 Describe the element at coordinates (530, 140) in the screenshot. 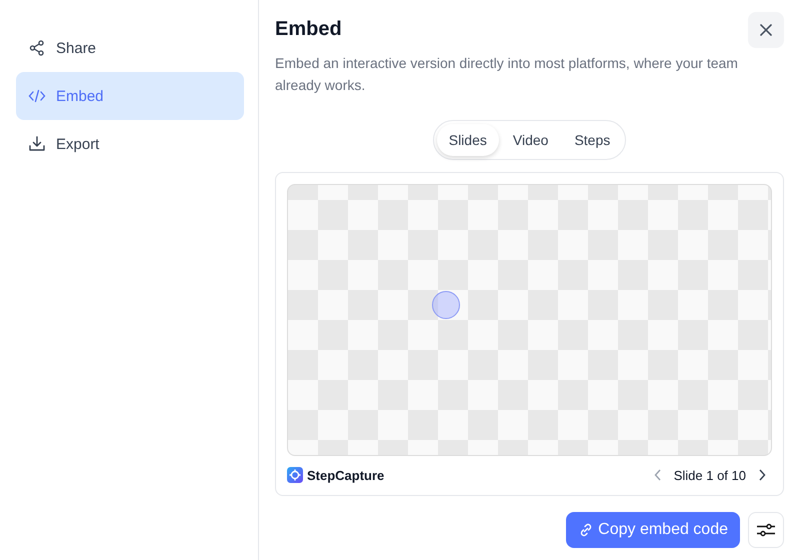

I see `tab: Video` at that location.